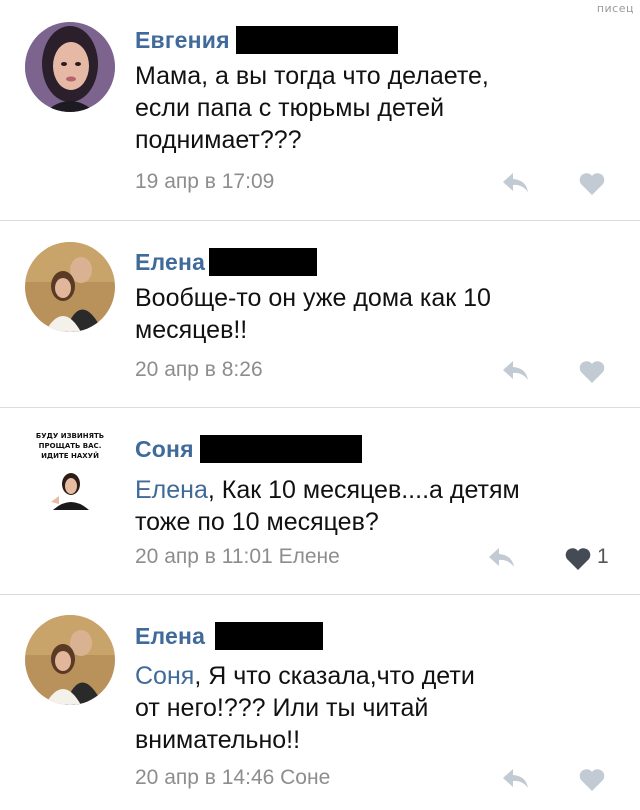 Image resolution: width=640 pixels, height=810 pixels. What do you see at coordinates (327, 490) in the screenshot?
I see `comment-text-line: Елена, Как 10 месяцев....а детям` at bounding box center [327, 490].